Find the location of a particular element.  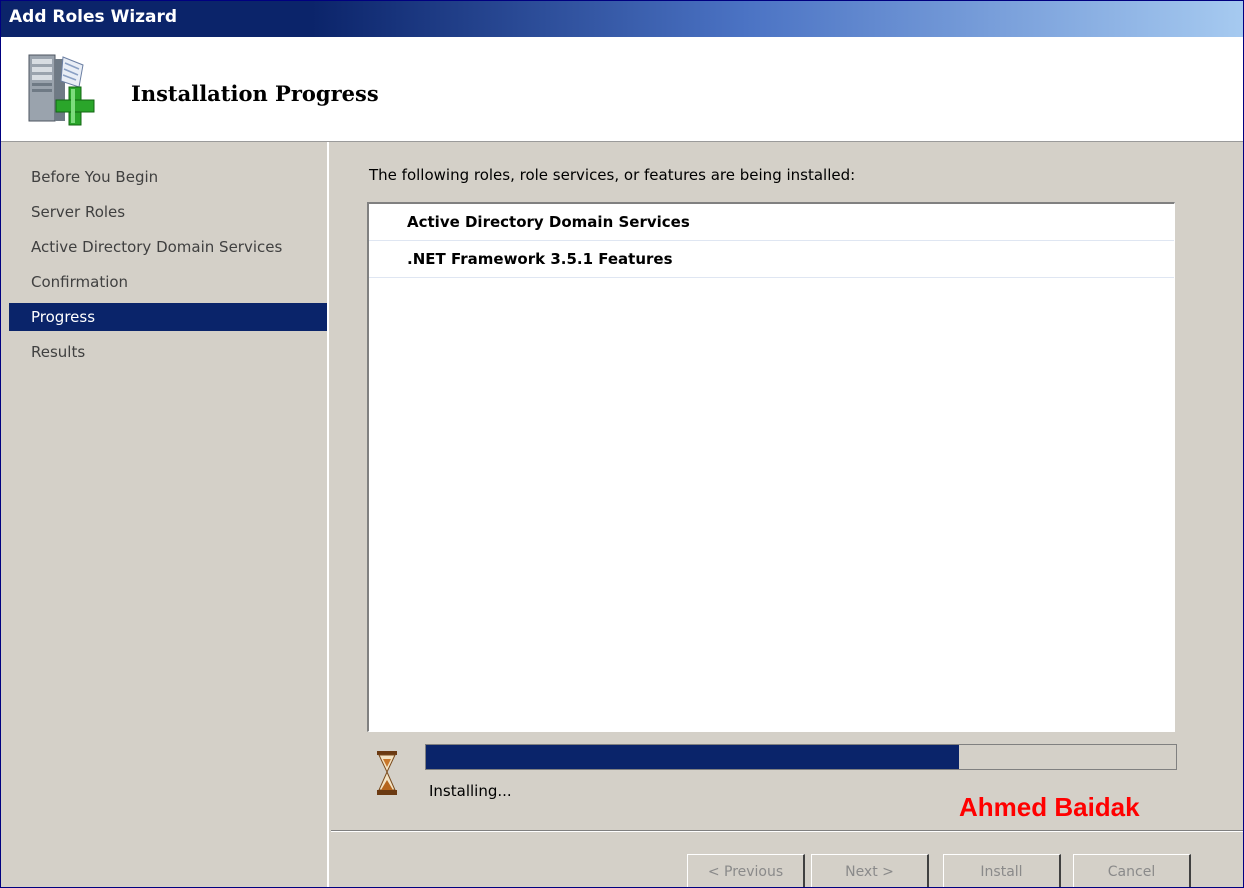

list-item: Active Directory Domain Services is located at coordinates (771, 222).